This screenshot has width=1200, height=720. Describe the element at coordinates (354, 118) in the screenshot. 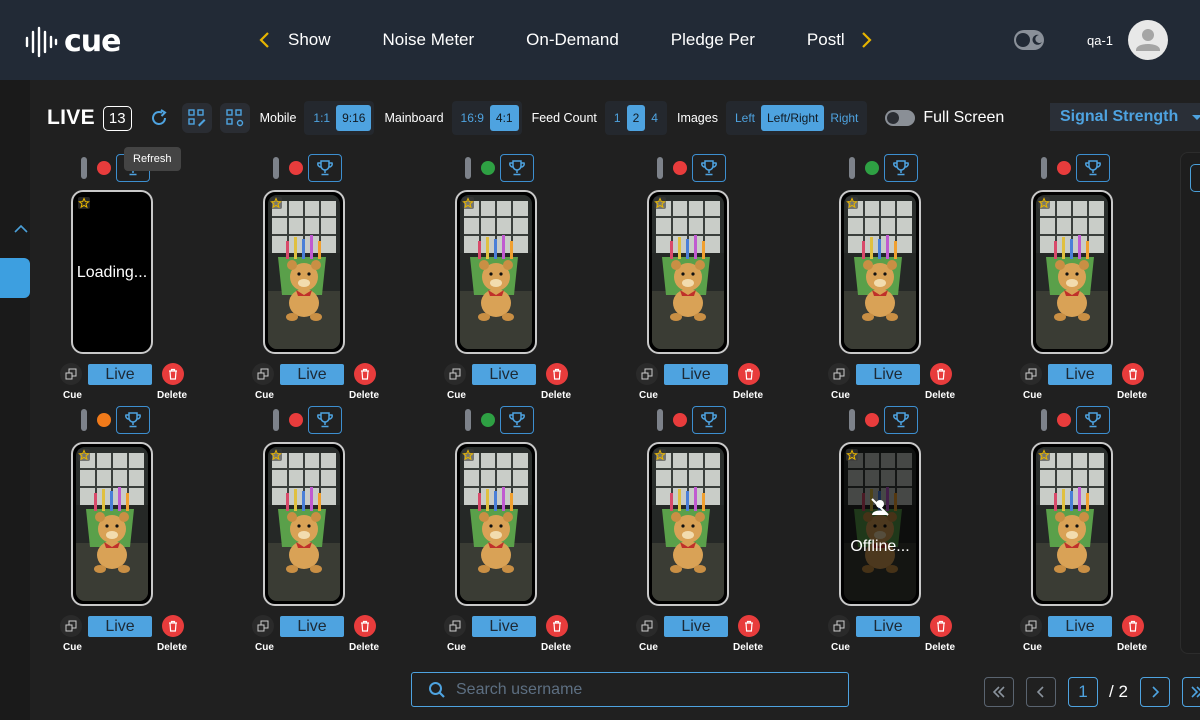

I see `mobile-ratio-option: 9:16` at that location.